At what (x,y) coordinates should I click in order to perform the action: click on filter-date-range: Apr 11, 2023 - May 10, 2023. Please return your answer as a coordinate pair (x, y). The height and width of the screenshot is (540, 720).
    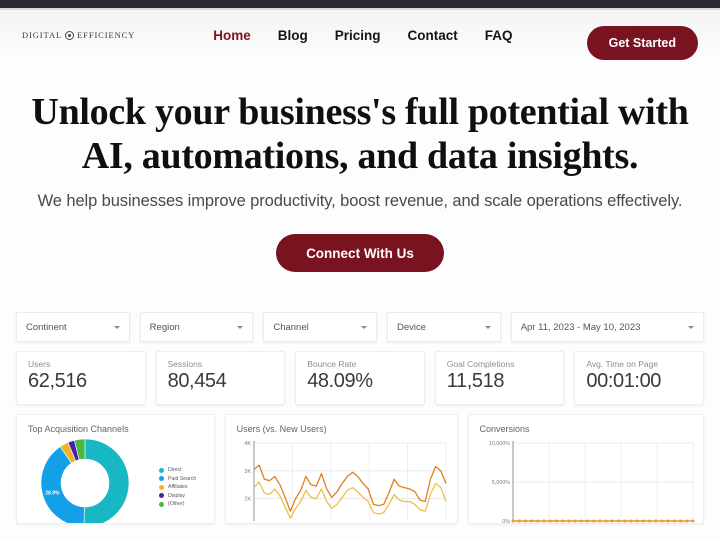
    Looking at the image, I should click on (607, 327).